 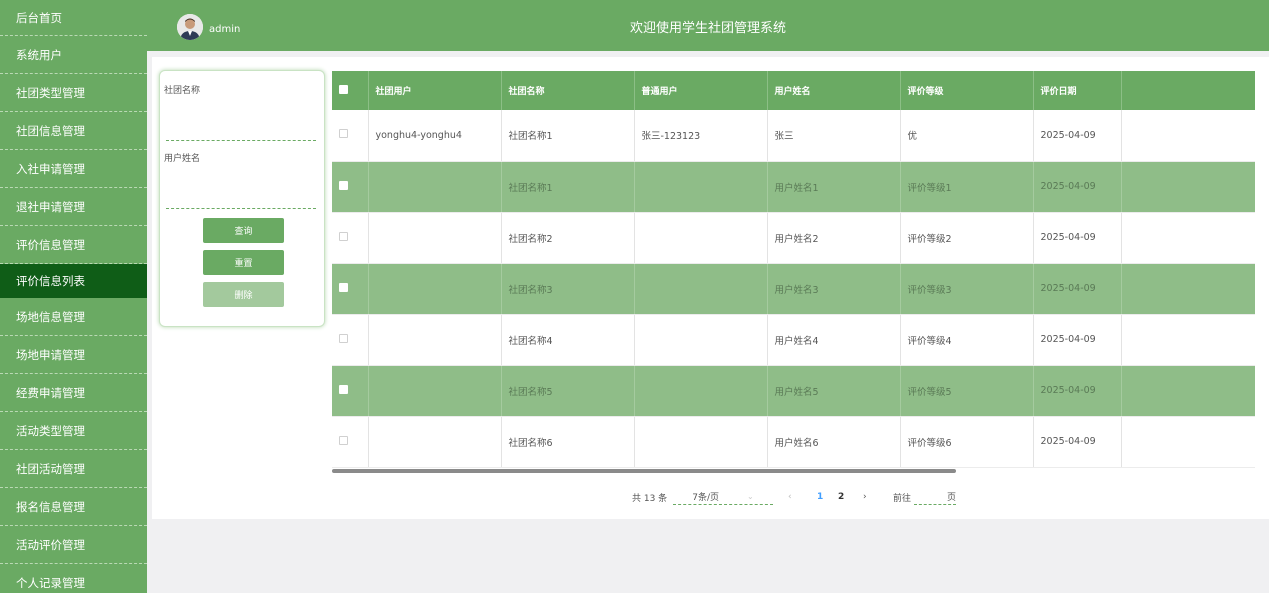 I want to click on search-panel: 社团名称 用户姓名 查询 重置 删除, so click(x=242, y=198).